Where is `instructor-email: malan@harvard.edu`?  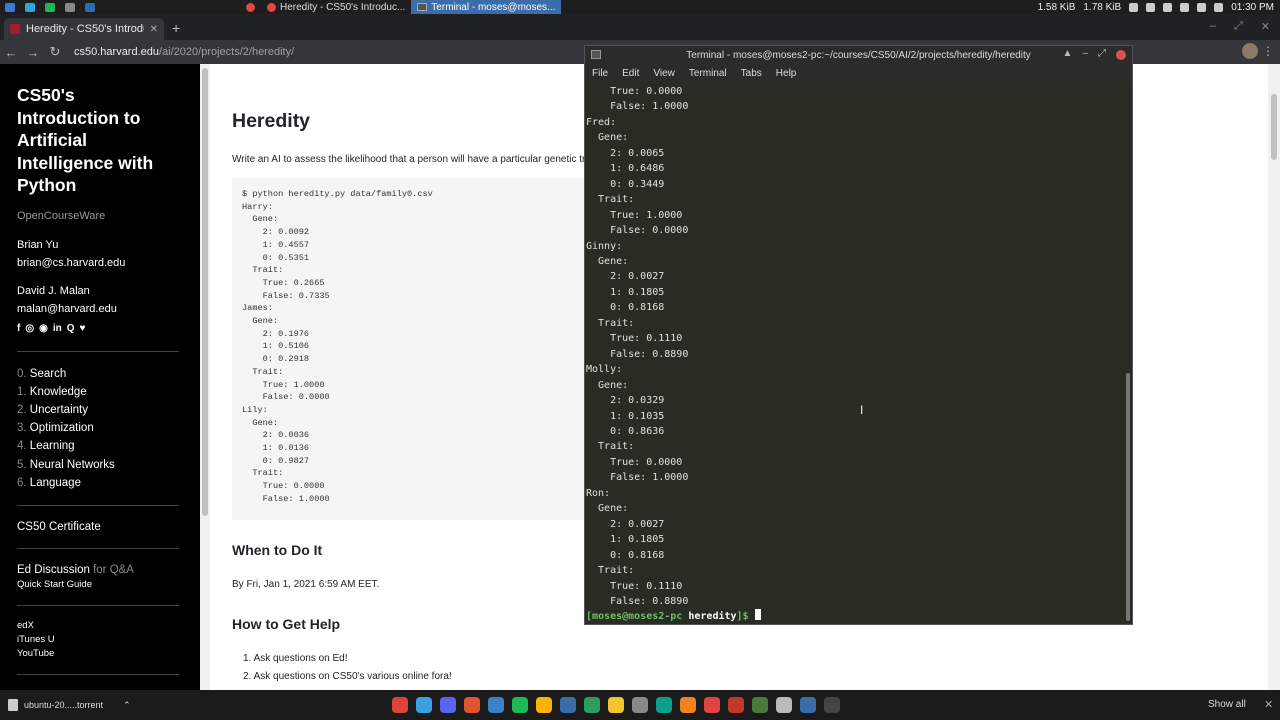 instructor-email: malan@harvard.edu is located at coordinates (108, 309).